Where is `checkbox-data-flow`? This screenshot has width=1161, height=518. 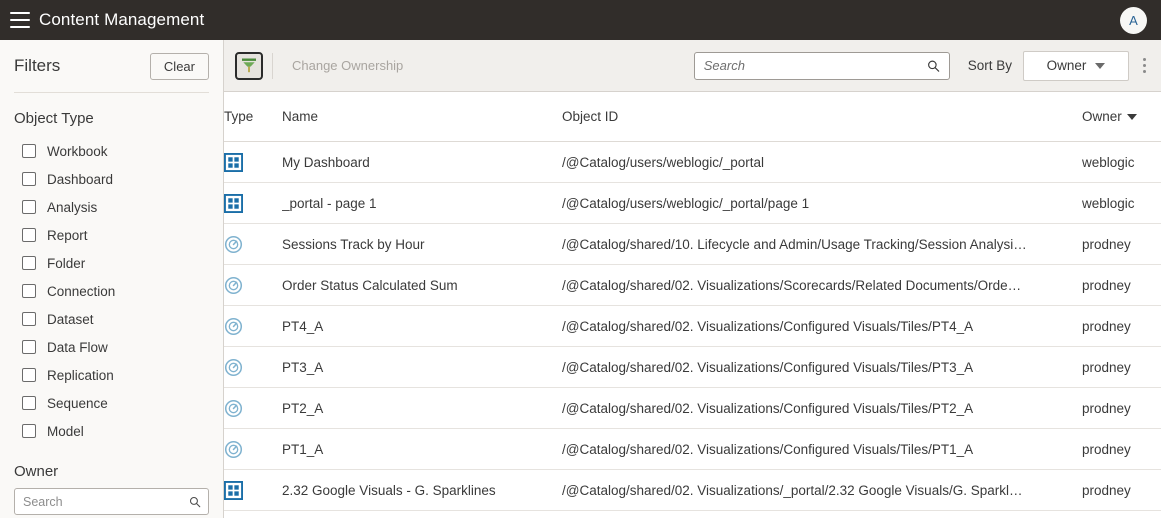 checkbox-data-flow is located at coordinates (29, 347).